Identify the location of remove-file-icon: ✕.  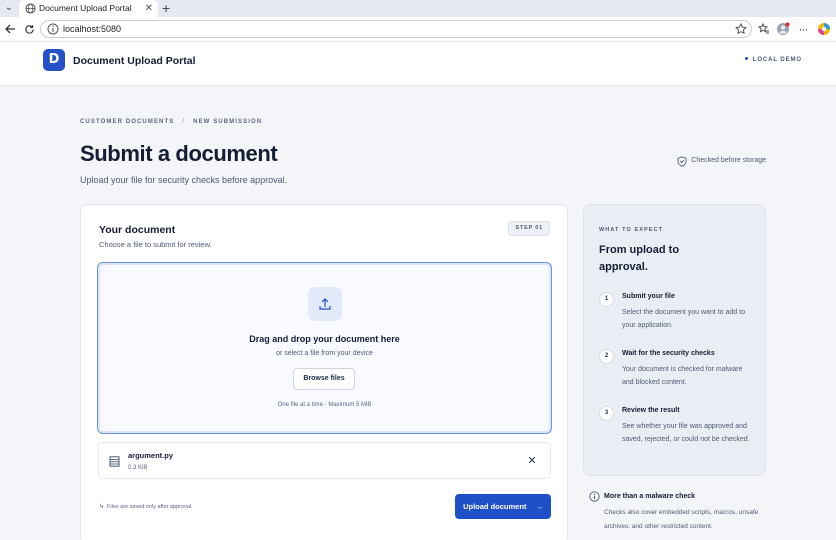
(532, 461).